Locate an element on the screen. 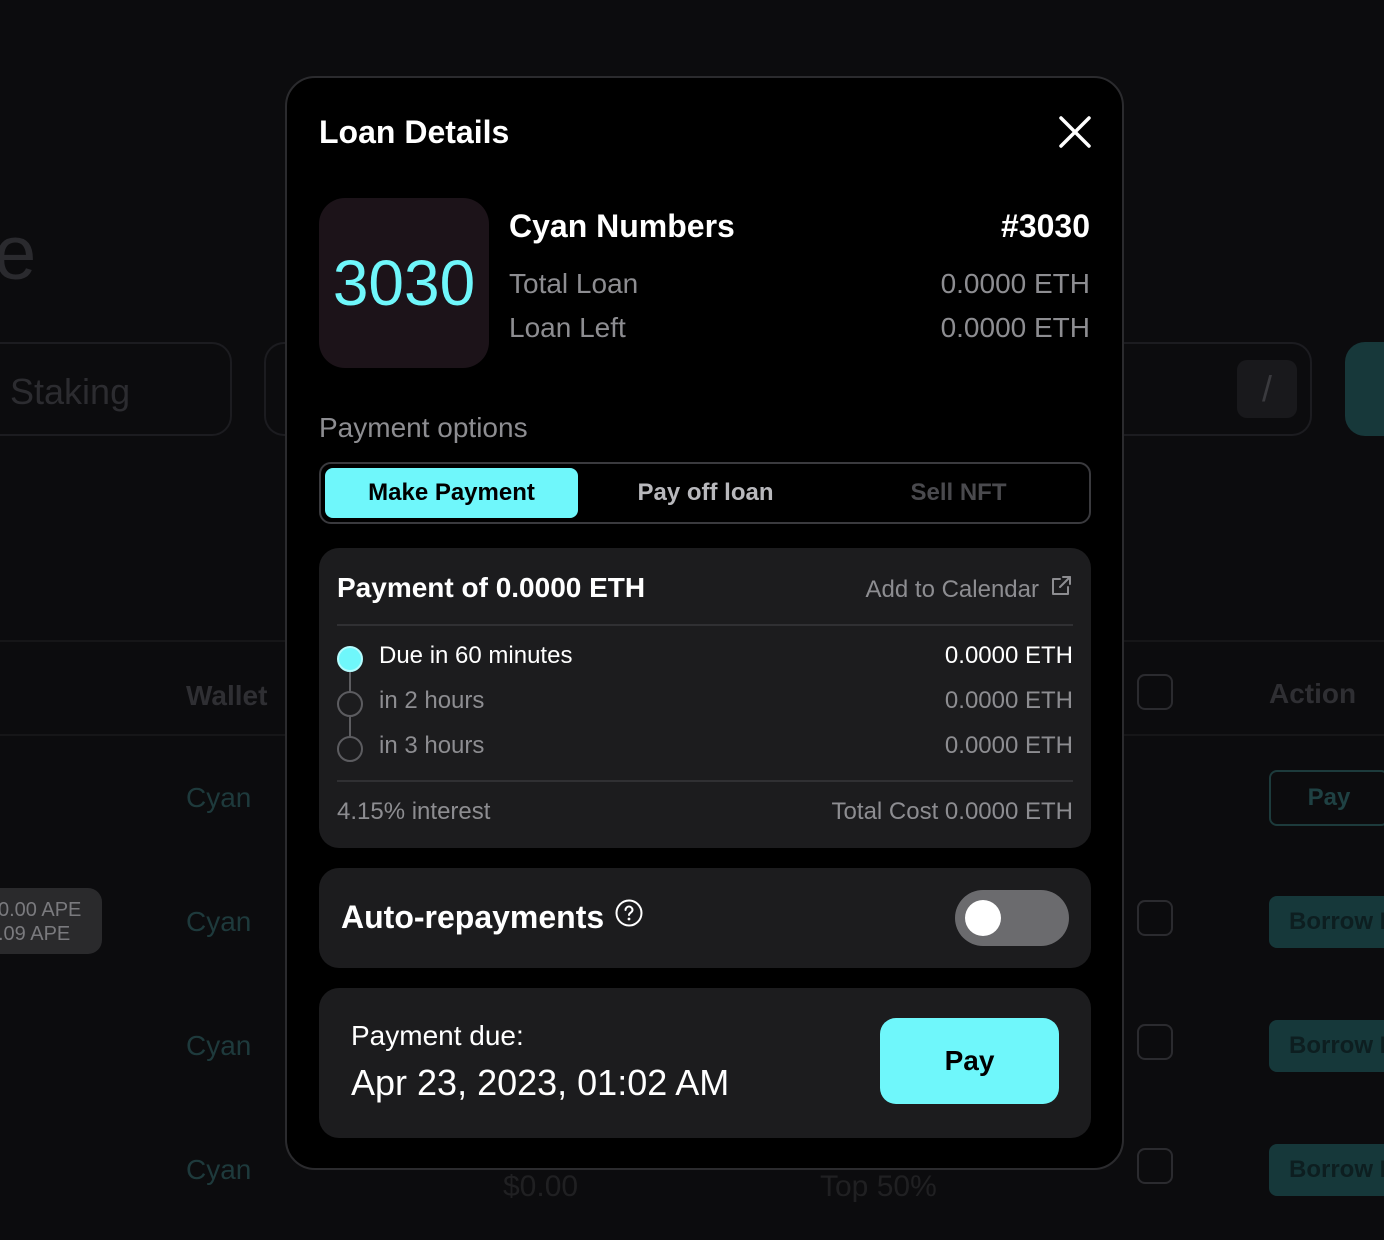 The height and width of the screenshot is (1240, 1384). ape-balance-line: .09 APE is located at coordinates (35, 934).